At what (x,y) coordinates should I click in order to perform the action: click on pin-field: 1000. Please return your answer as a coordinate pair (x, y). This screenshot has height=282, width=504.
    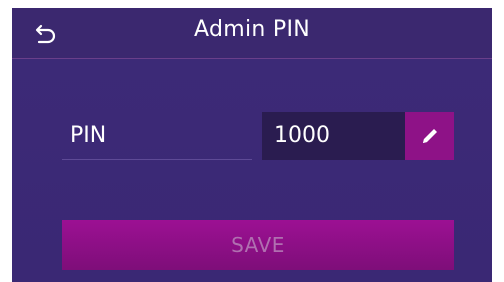
    Looking at the image, I should click on (333, 136).